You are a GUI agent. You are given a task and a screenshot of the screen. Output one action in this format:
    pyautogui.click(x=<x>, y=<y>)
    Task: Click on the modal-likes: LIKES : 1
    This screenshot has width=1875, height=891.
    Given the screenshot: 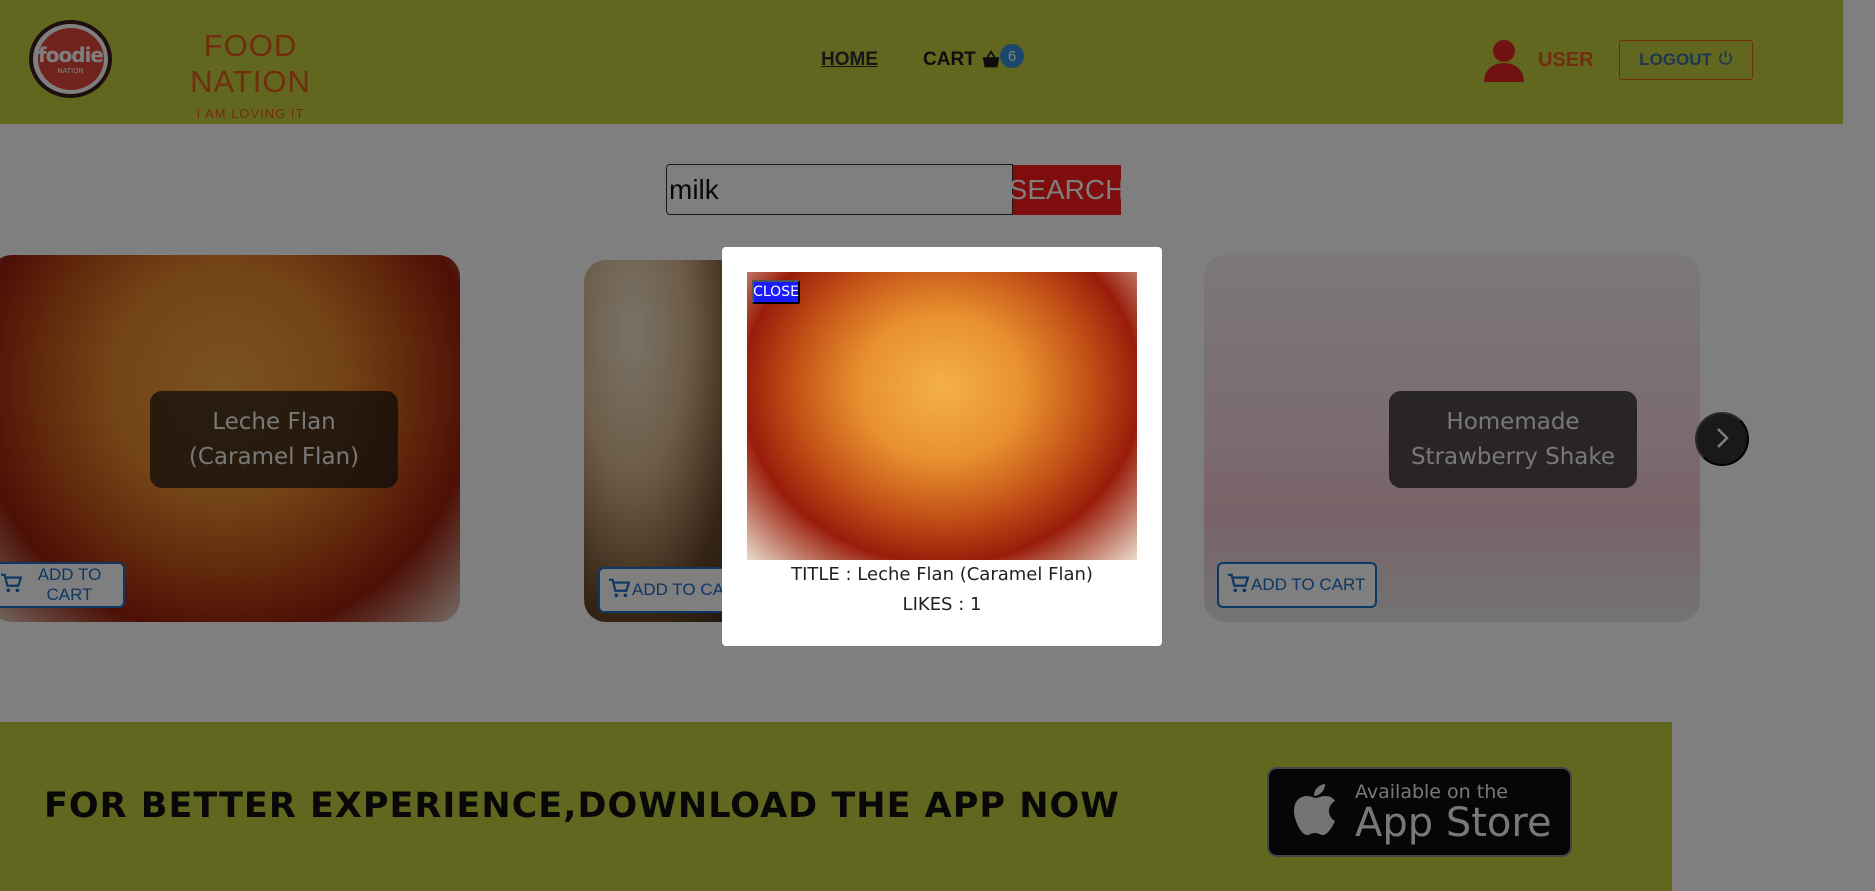 What is the action you would take?
    pyautogui.click(x=942, y=604)
    